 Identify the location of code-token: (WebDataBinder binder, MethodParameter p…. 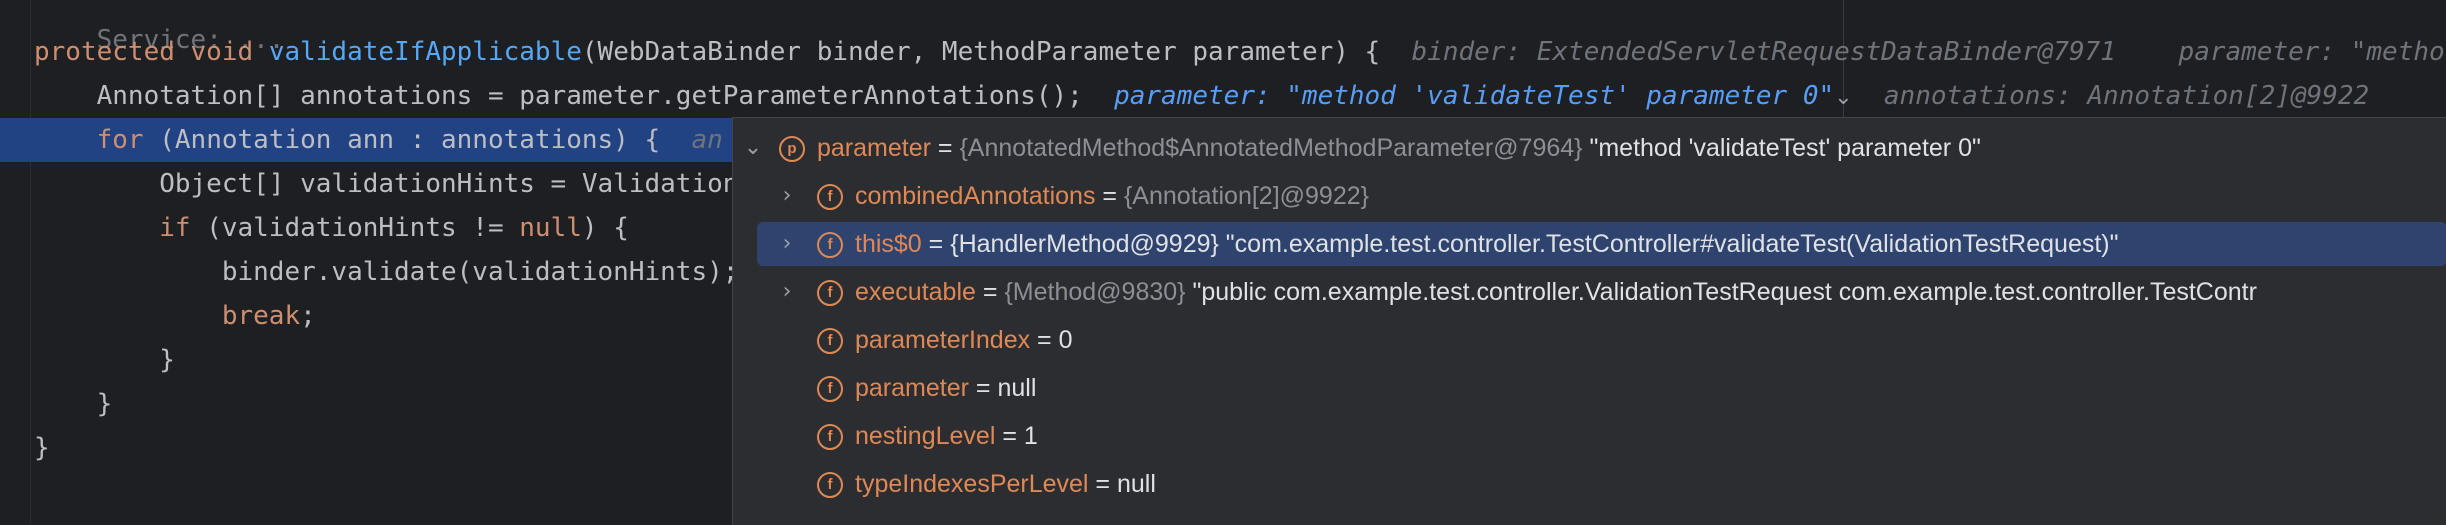
(996, 52).